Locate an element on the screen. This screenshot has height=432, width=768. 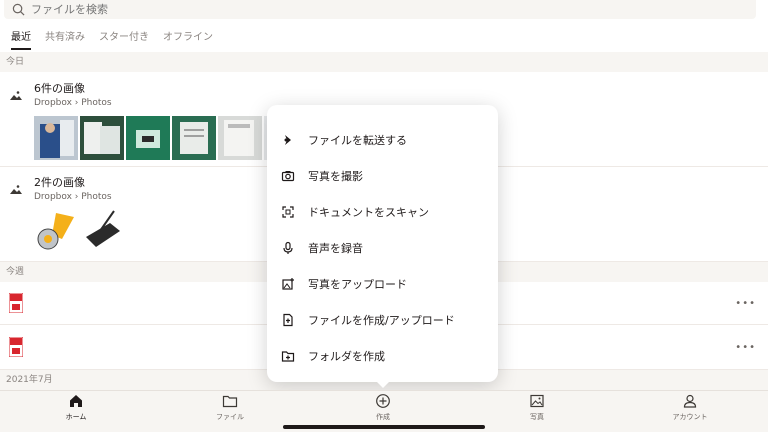
file-upload-icon is located at coordinates (288, 320).